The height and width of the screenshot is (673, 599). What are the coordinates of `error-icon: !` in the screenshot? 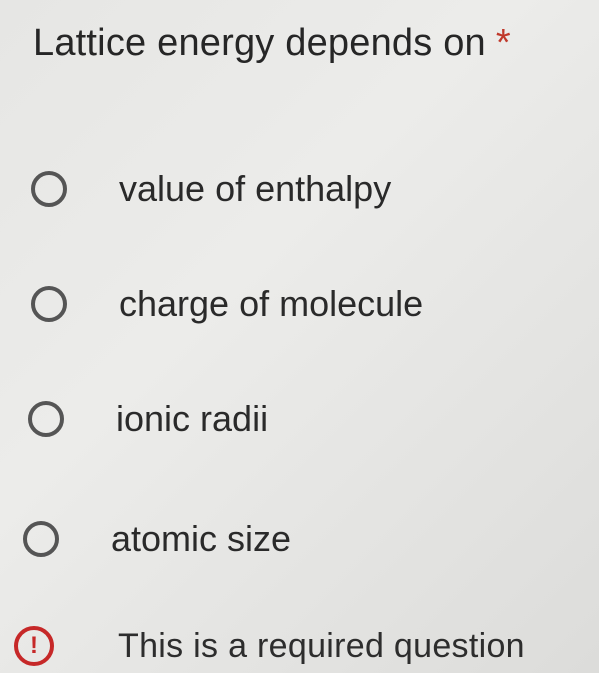 It's located at (34, 646).